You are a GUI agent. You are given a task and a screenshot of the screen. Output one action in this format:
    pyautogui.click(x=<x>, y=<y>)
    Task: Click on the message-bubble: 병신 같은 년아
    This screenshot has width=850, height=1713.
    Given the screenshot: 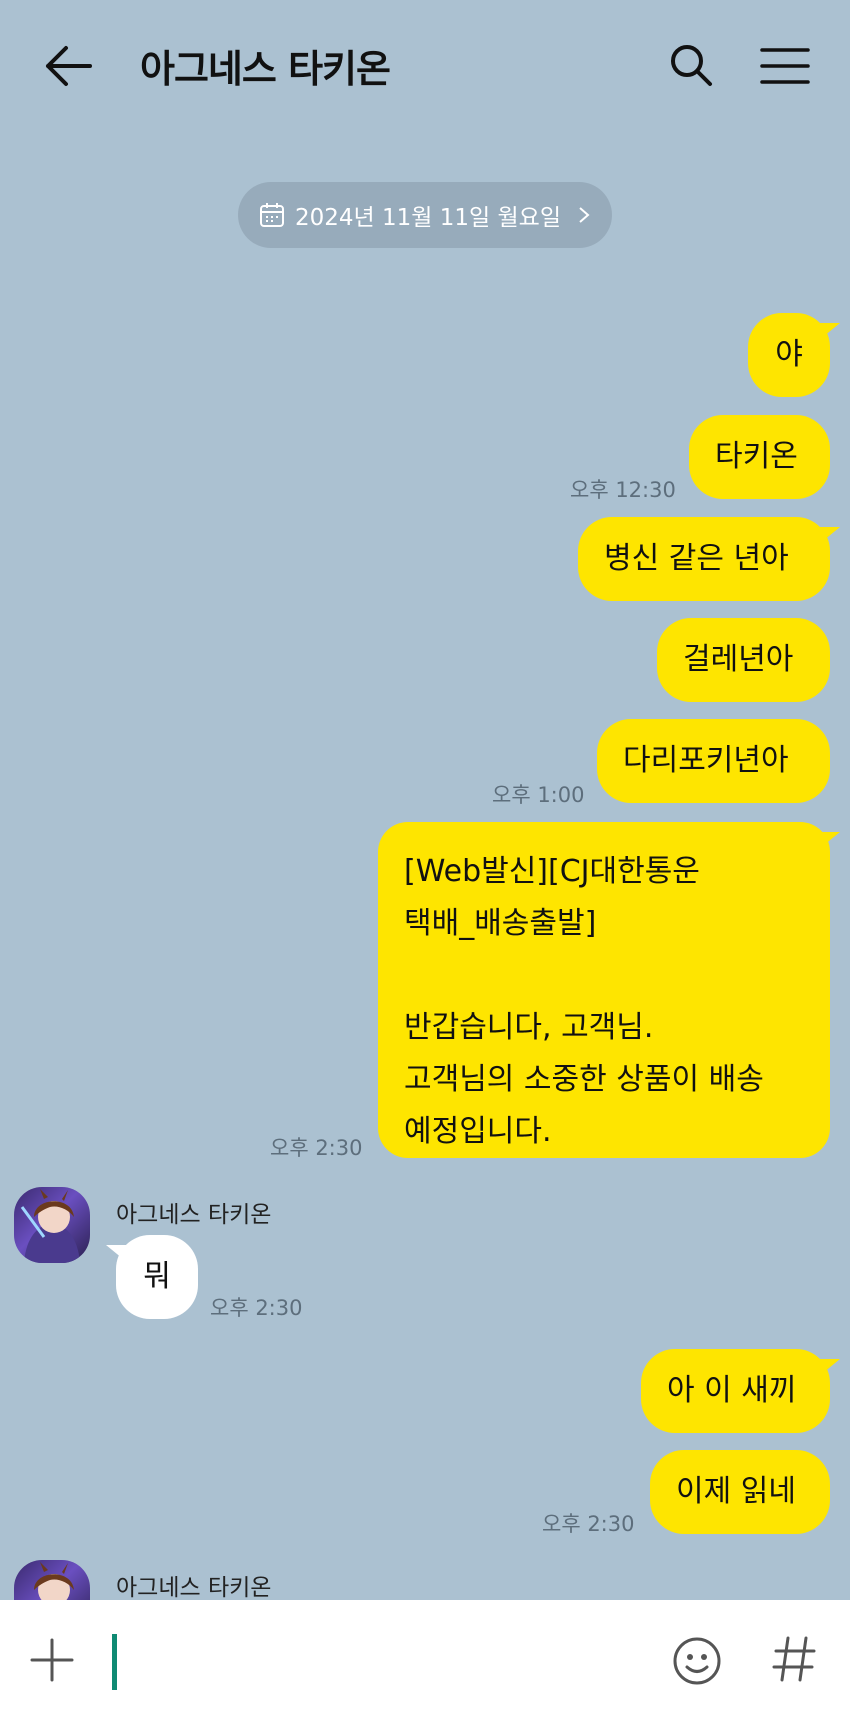 What is the action you would take?
    pyautogui.click(x=709, y=559)
    